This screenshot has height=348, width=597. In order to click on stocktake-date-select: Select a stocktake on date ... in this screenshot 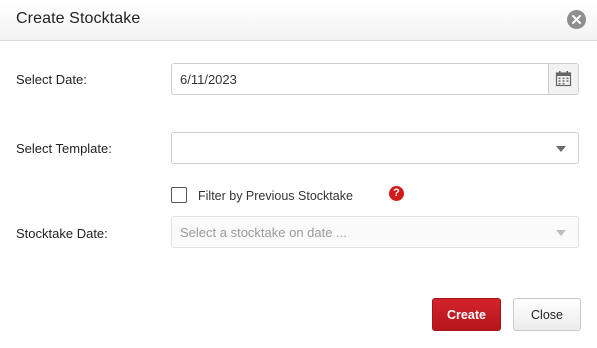, I will do `click(375, 232)`.